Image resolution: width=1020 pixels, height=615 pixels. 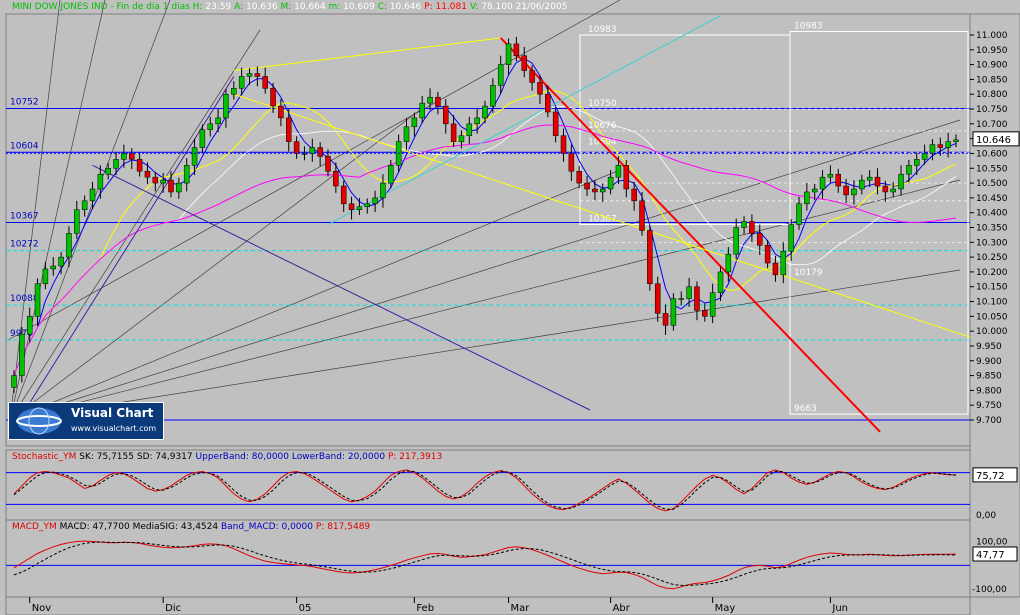 I want to click on price-tick-label: 9.700, so click(x=989, y=421).